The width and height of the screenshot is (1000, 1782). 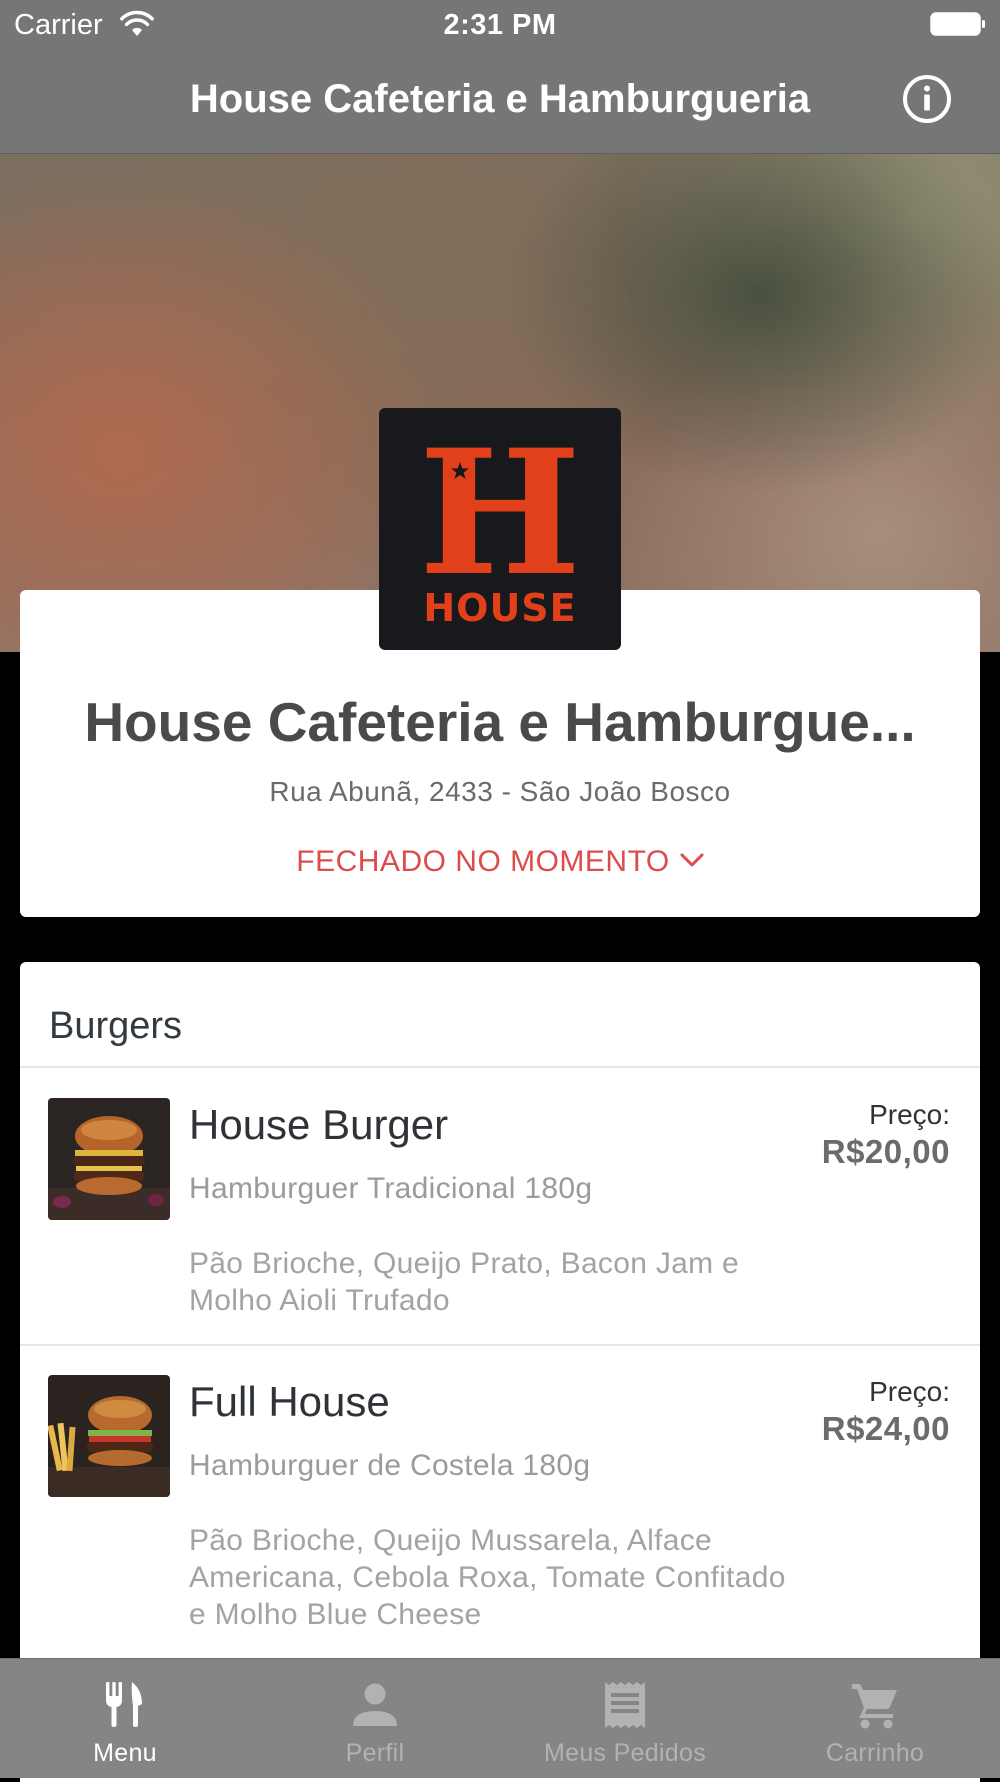 I want to click on tab-menu: Menu, so click(x=125, y=1718).